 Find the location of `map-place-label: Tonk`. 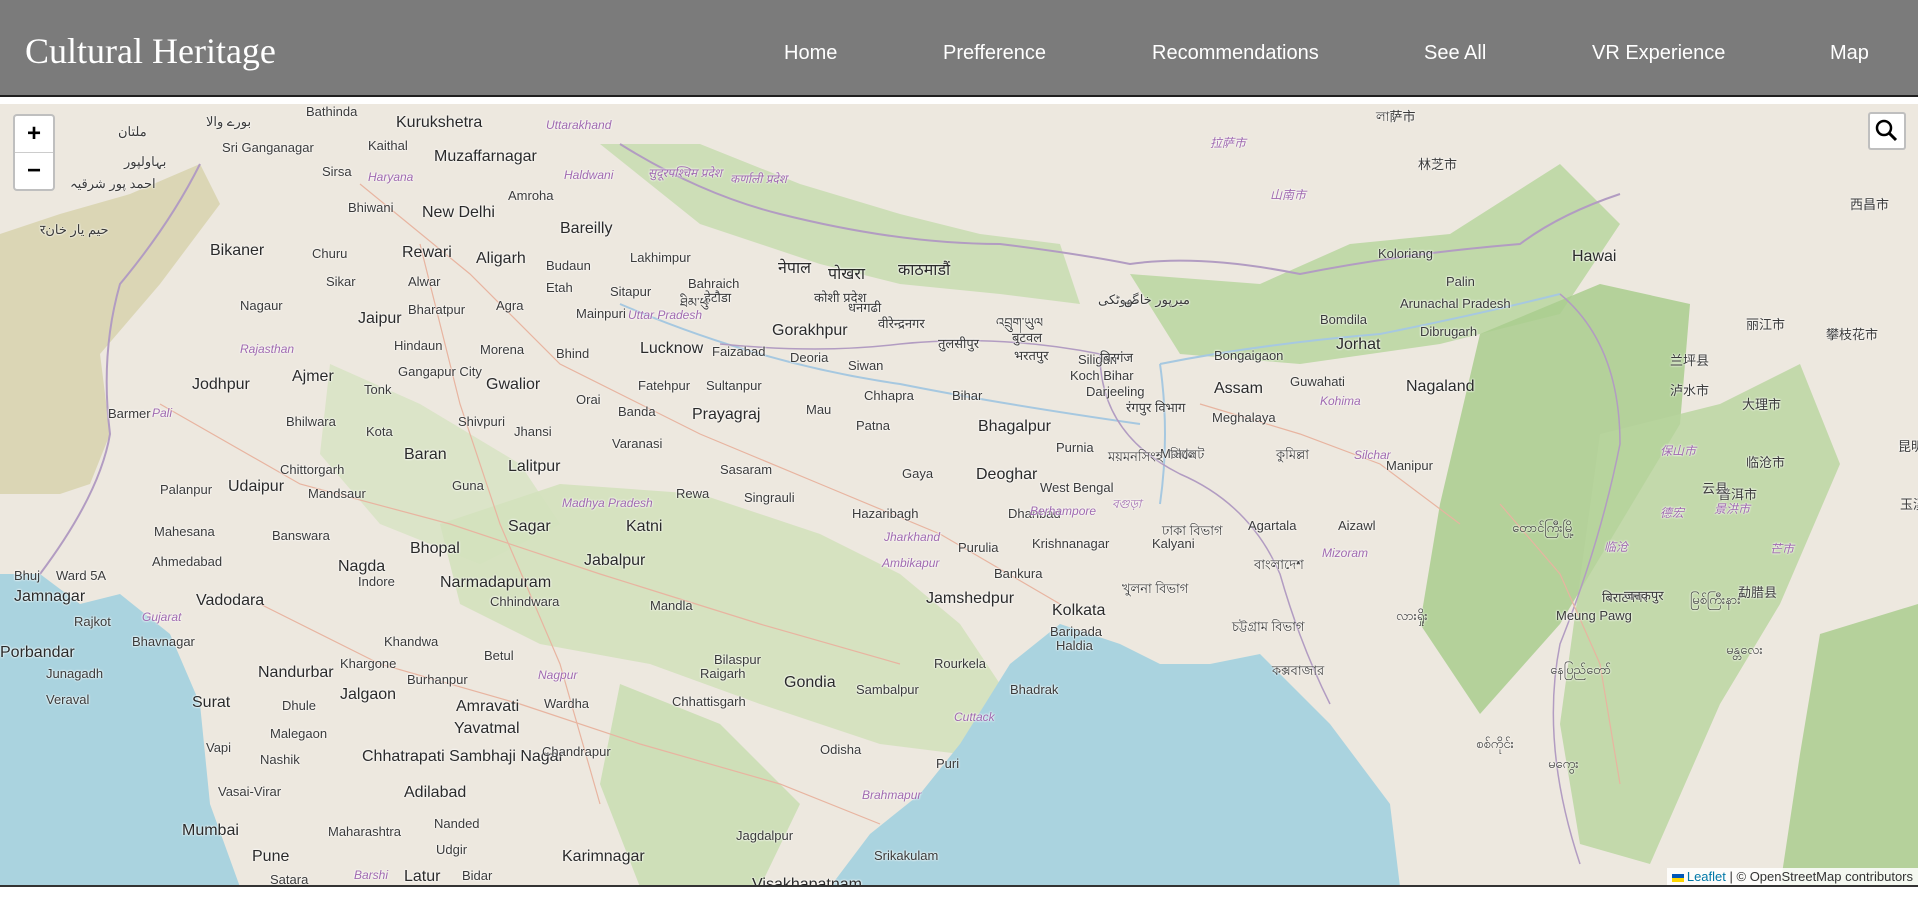

map-place-label: Tonk is located at coordinates (378, 389).